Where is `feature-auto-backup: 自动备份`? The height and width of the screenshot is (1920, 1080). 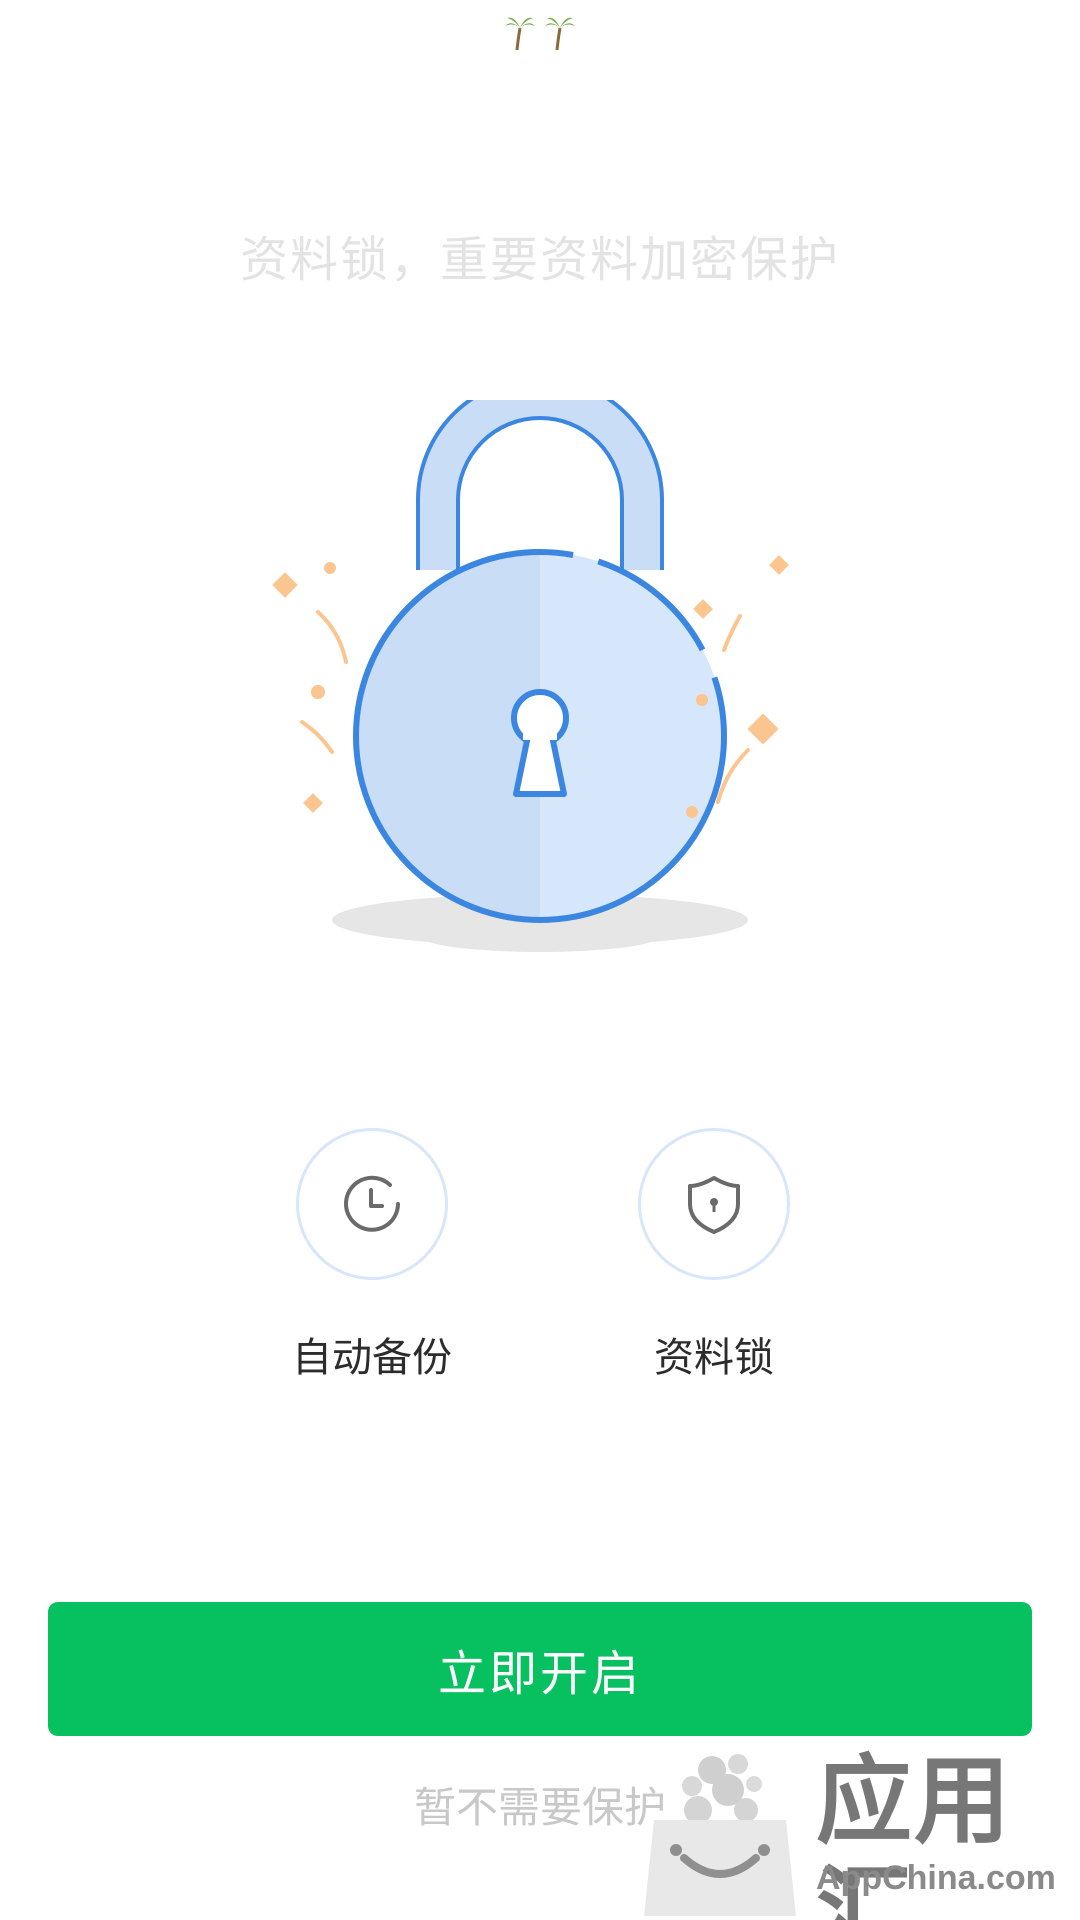
feature-auto-backup: 自动备份 is located at coordinates (372, 1257).